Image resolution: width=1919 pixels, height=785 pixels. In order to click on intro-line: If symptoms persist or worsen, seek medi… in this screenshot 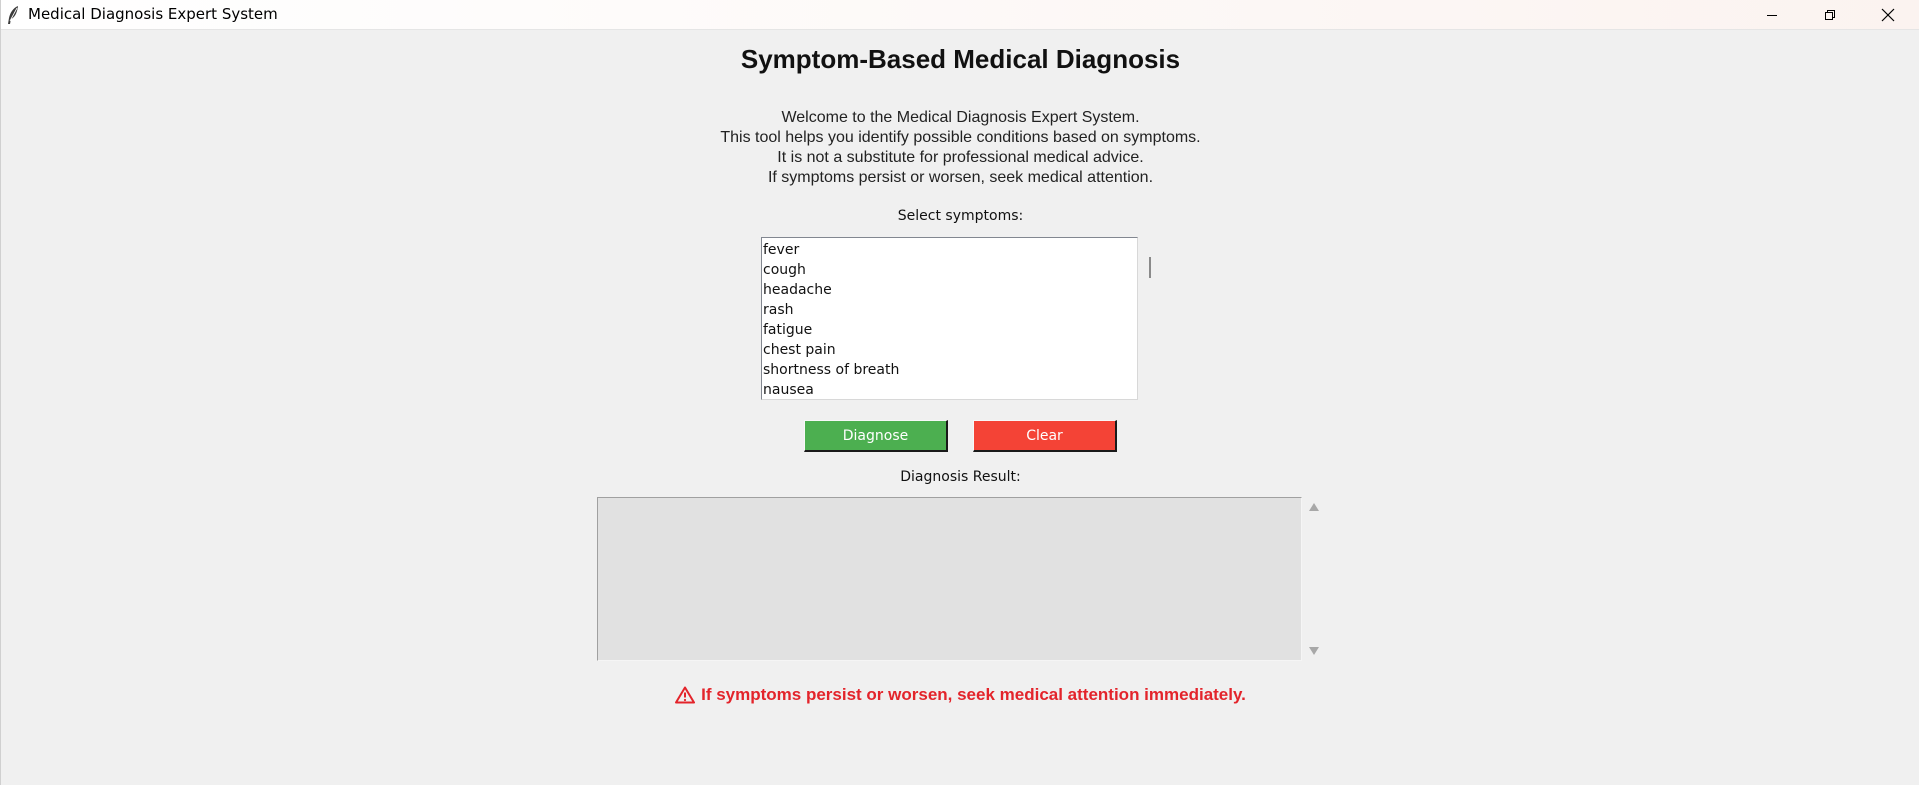, I will do `click(960, 177)`.